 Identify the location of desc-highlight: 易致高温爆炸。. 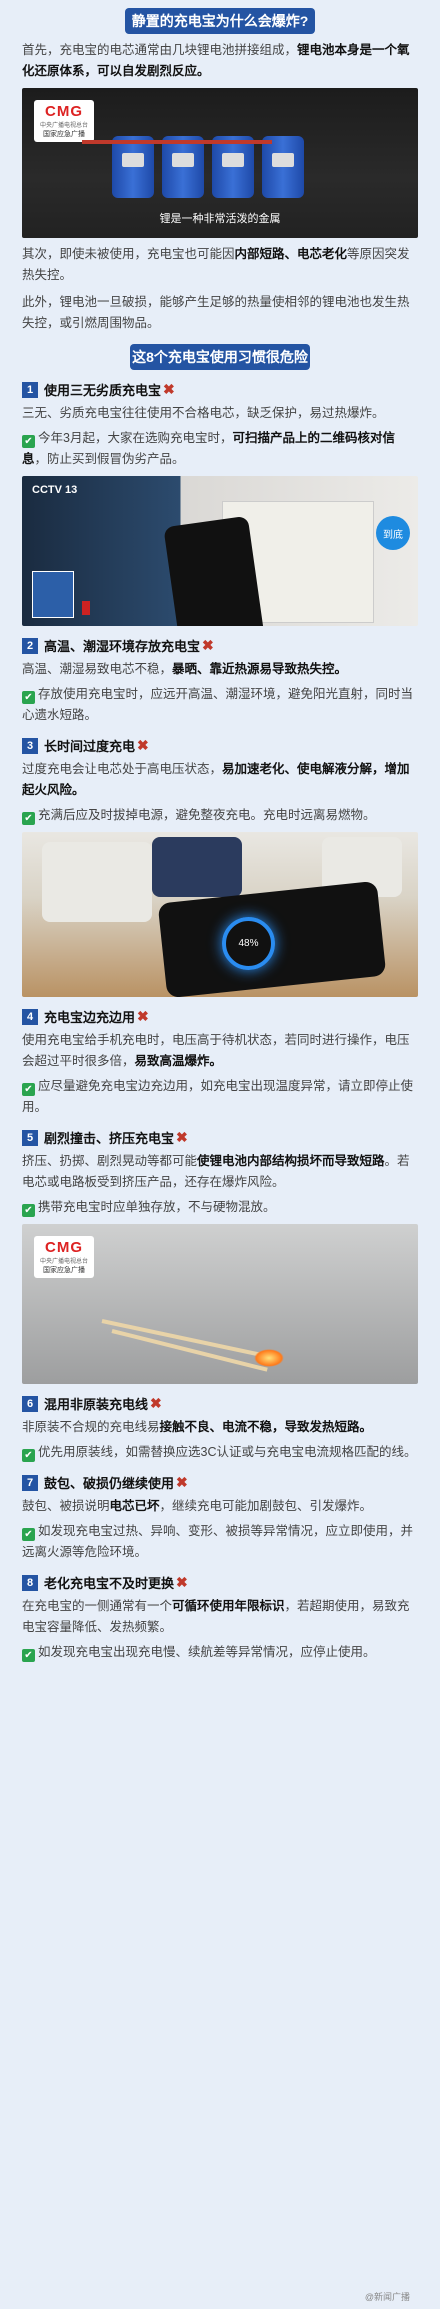
(178, 1061).